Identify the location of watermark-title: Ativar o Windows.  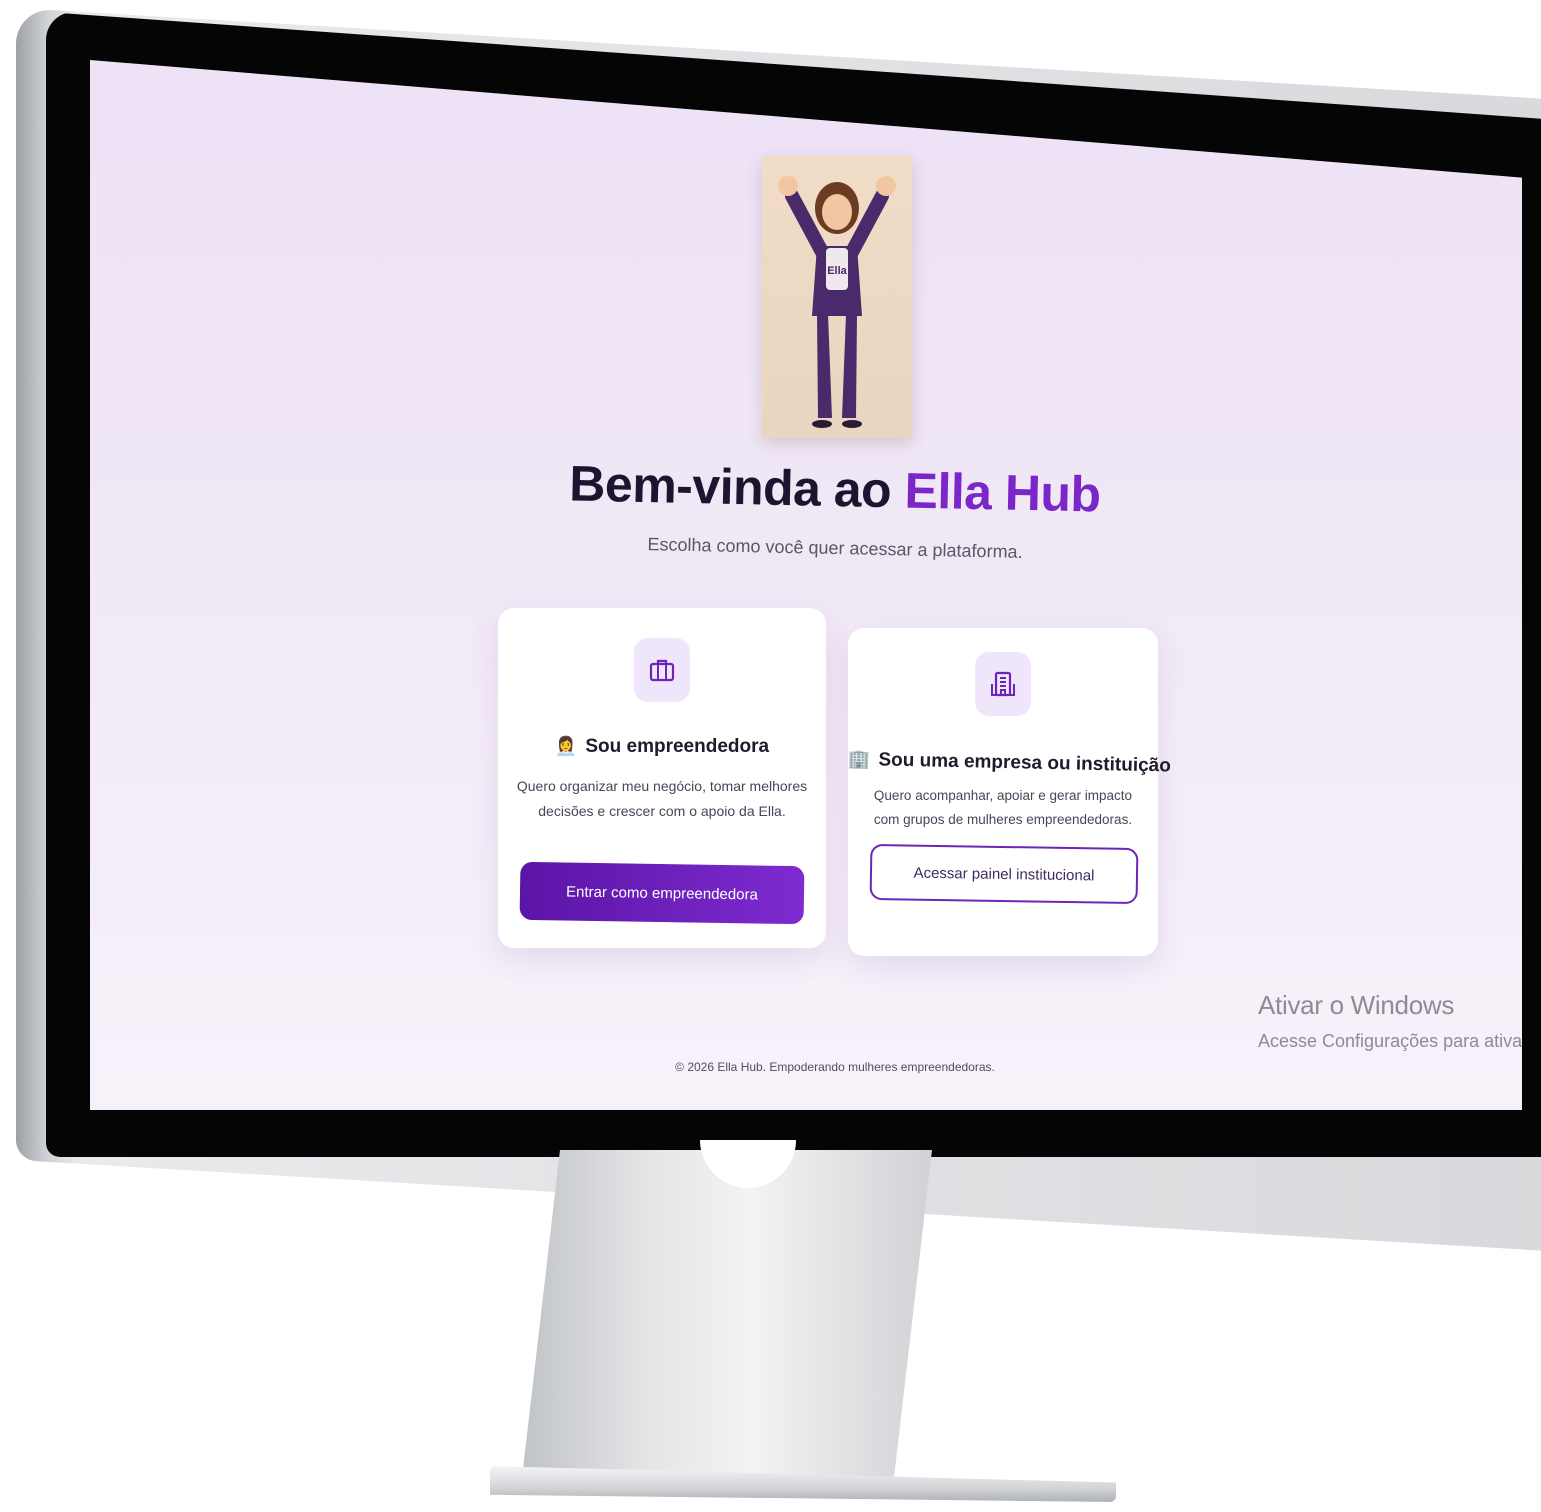
(1356, 1005).